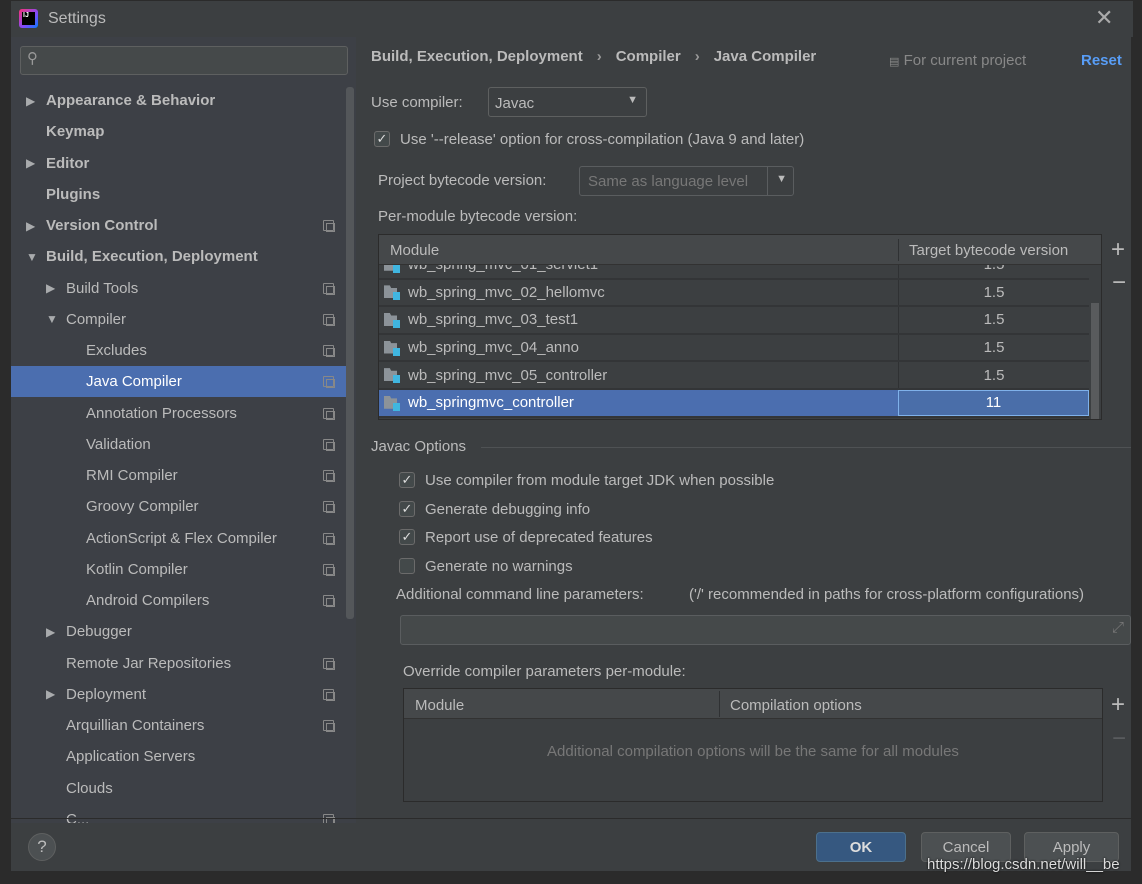 The image size is (1142, 884). What do you see at coordinates (734, 272) in the screenshot?
I see `table-row: wb_spring_mvc_01_servlet1 1.5` at bounding box center [734, 272].